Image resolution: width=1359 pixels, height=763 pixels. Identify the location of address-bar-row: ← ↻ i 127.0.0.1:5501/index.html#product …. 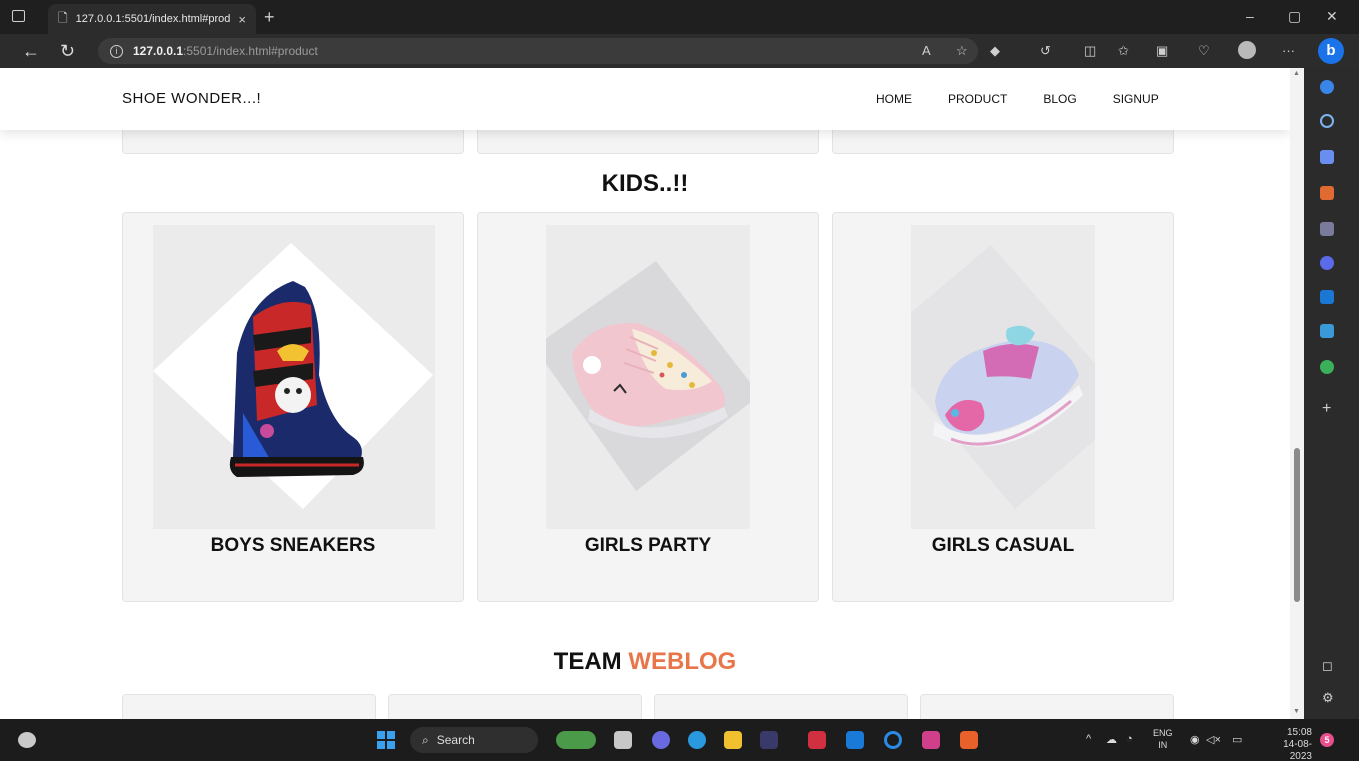
(679, 51).